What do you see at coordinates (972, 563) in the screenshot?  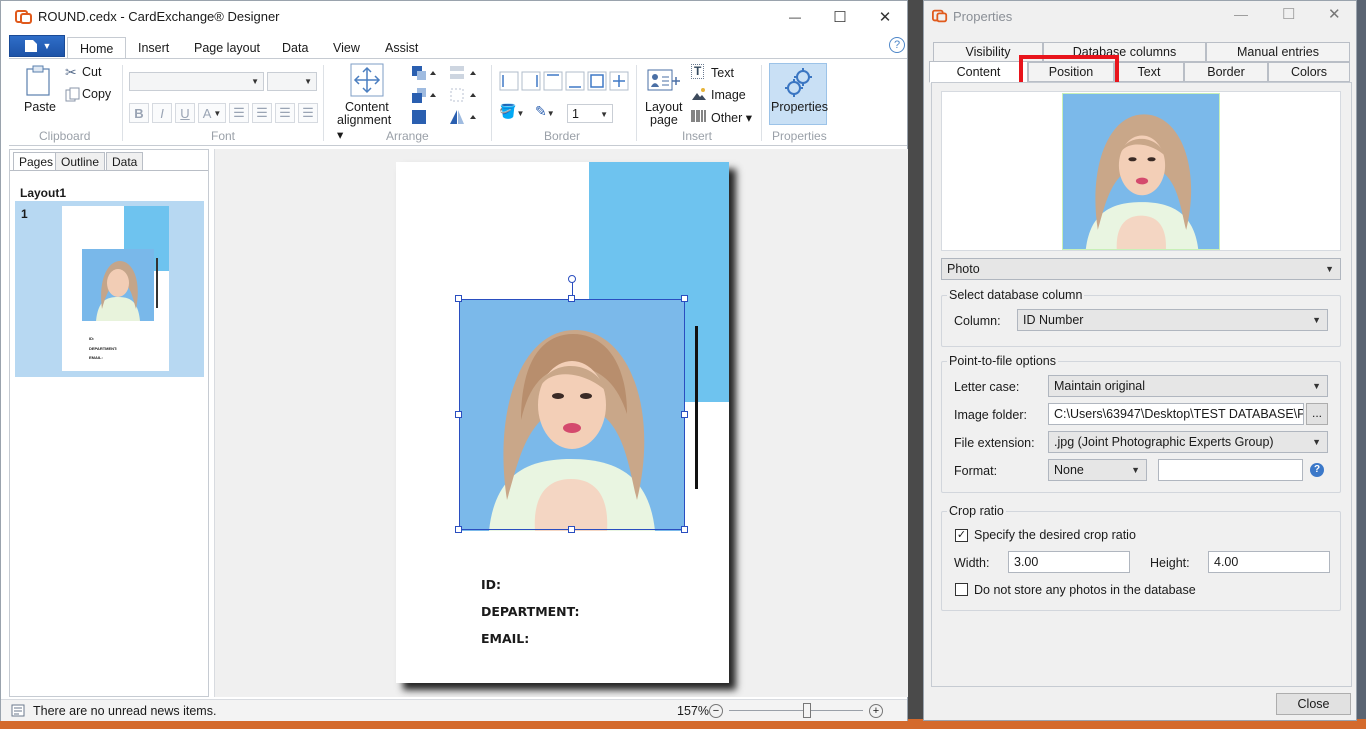 I see `width-label: Width:` at bounding box center [972, 563].